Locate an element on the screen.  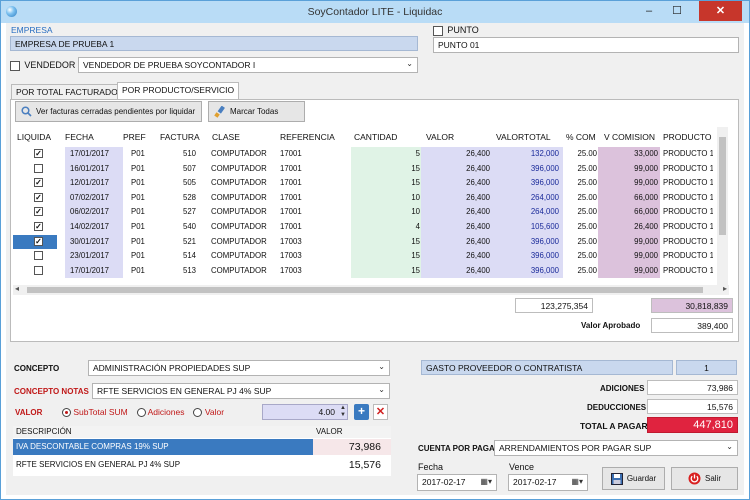
delete-icon: ✕ is located at coordinates (380, 412).